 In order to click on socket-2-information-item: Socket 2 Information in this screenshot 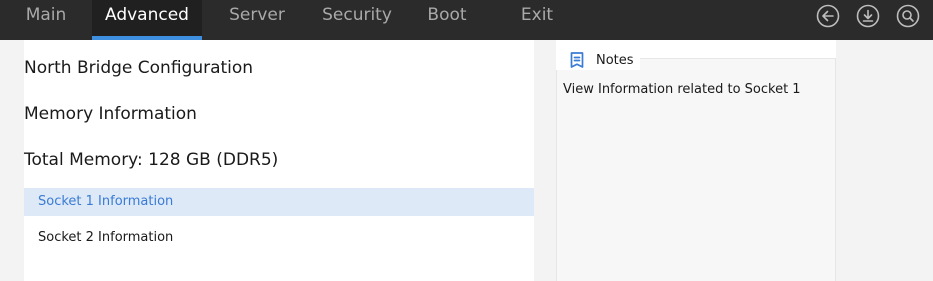, I will do `click(279, 238)`.